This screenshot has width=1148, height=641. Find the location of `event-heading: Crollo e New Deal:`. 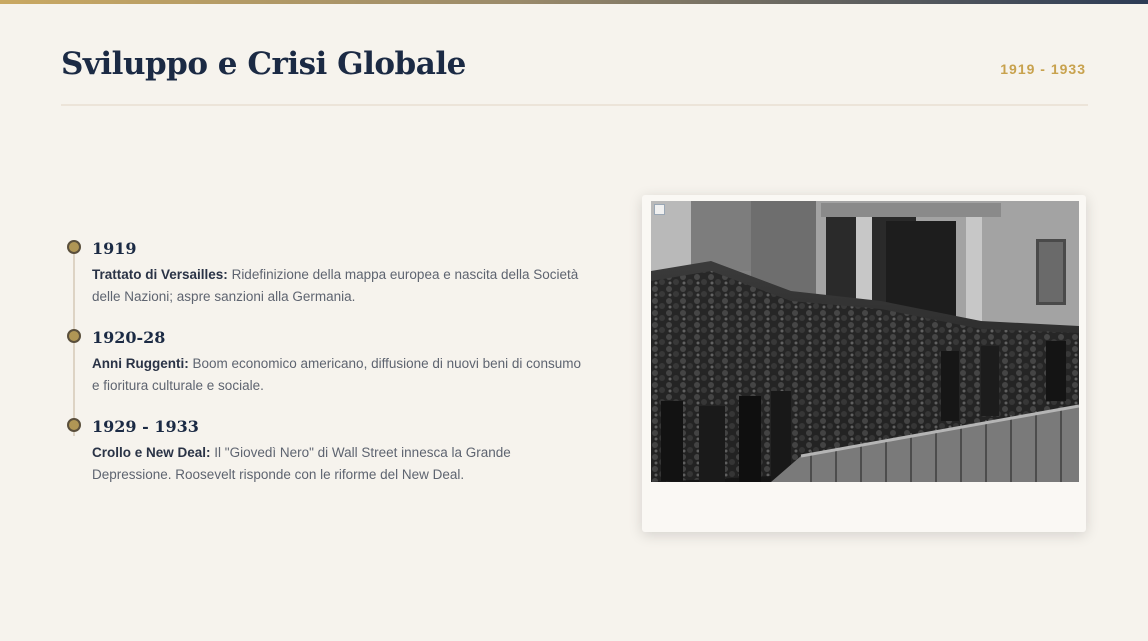

event-heading: Crollo e New Deal: is located at coordinates (151, 452).